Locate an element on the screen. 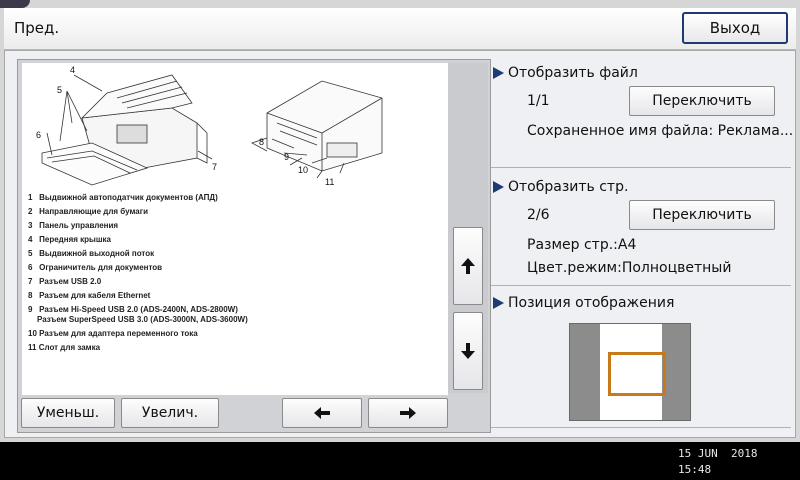 This screenshot has height=480, width=800. scroll-down-button is located at coordinates (468, 351).